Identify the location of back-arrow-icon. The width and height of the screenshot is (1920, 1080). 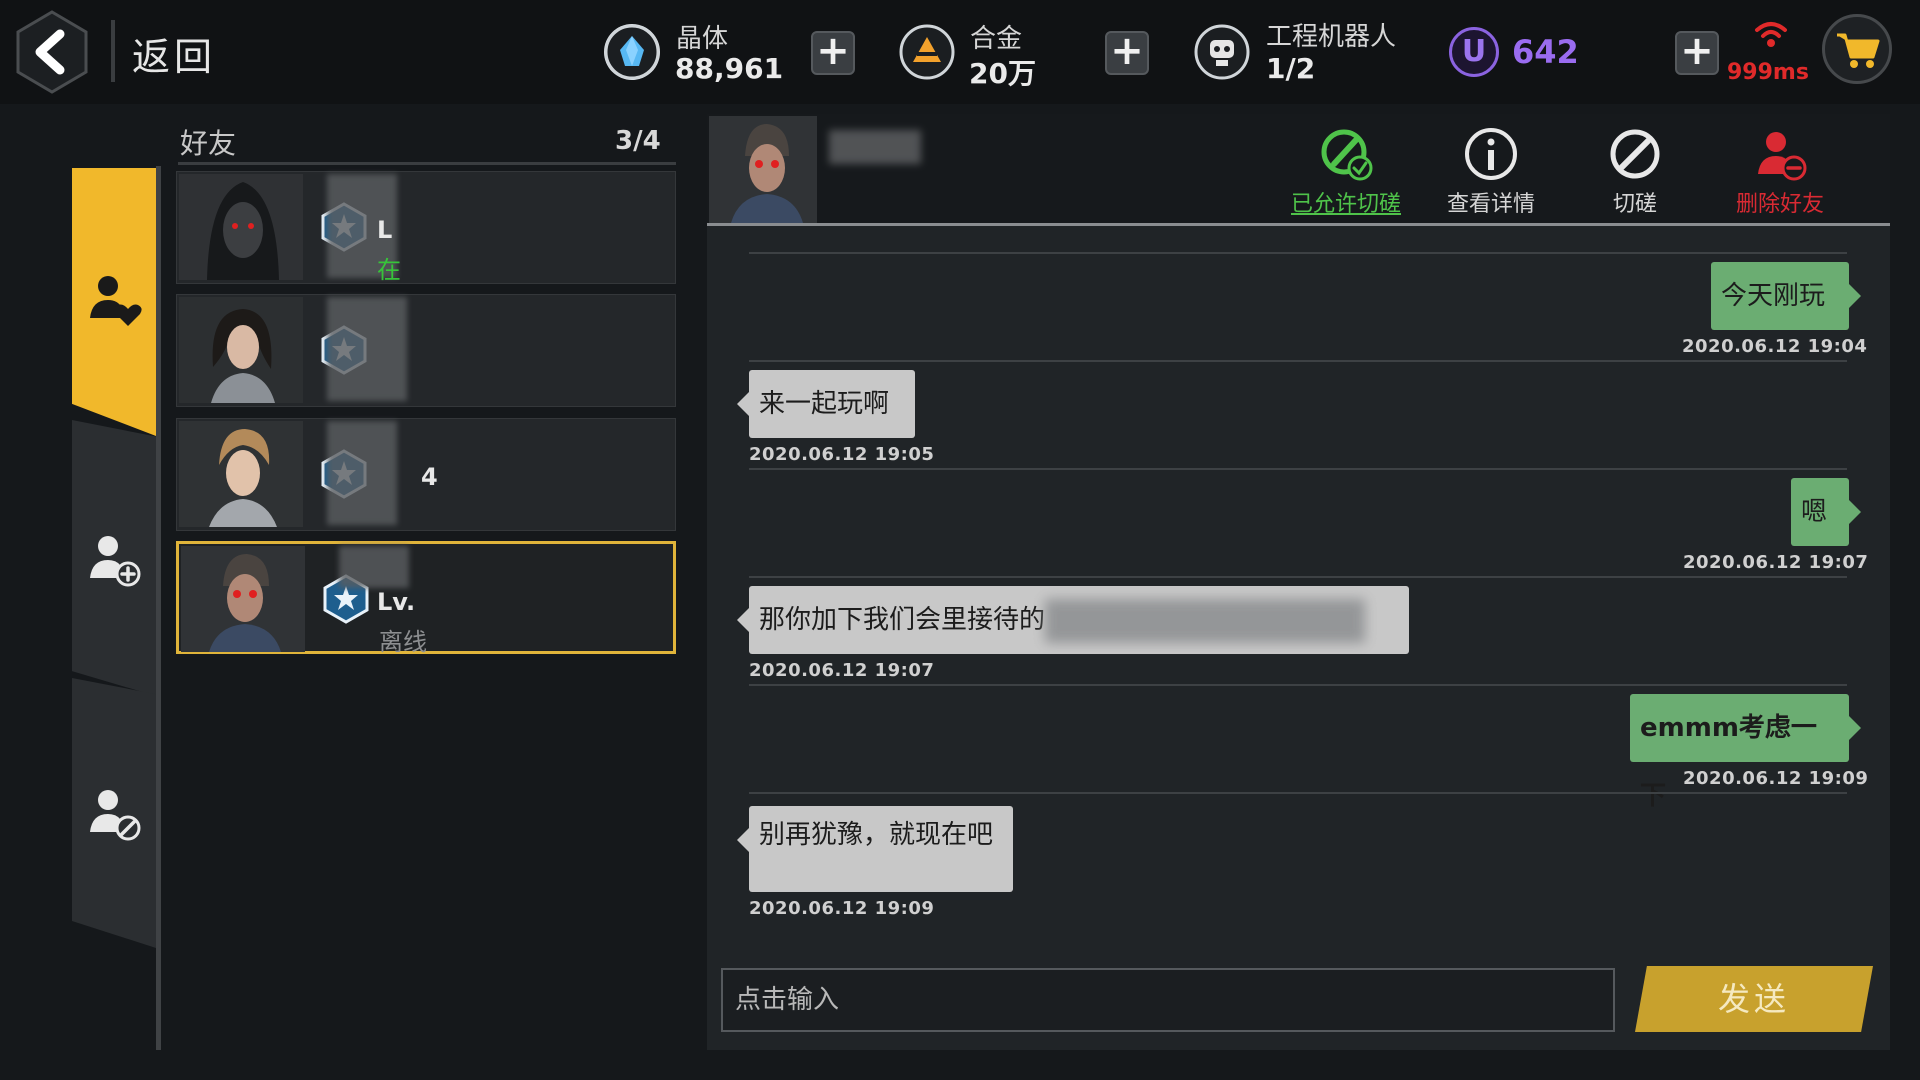
(52, 52).